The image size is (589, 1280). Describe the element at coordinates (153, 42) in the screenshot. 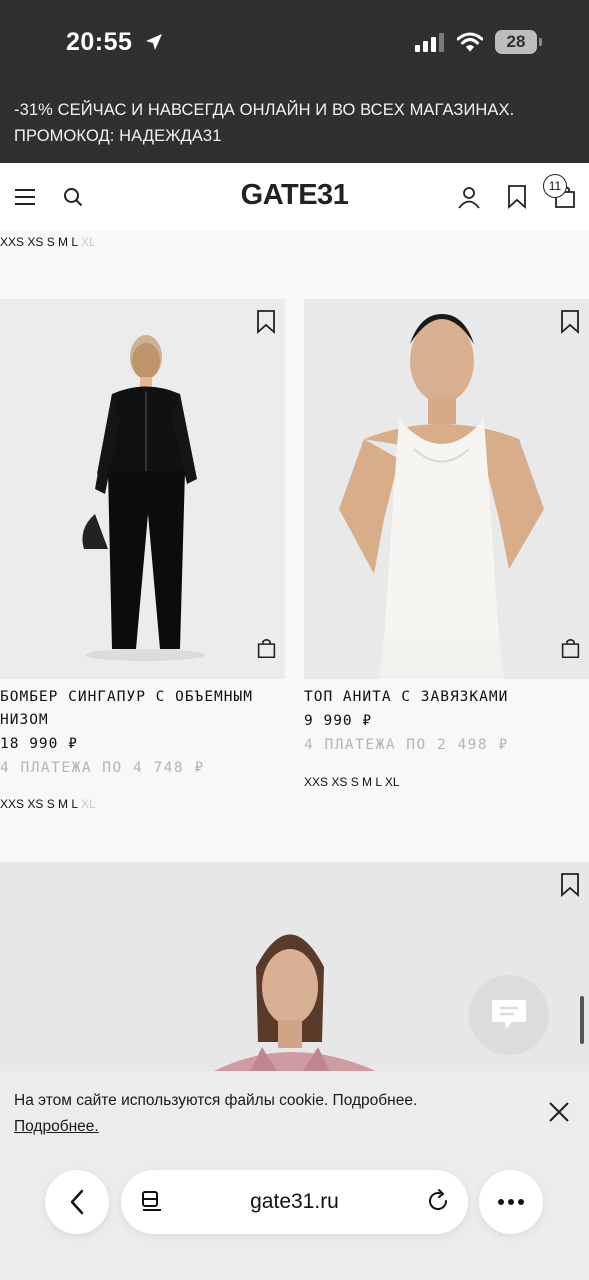

I see `location-arrow-icon` at that location.